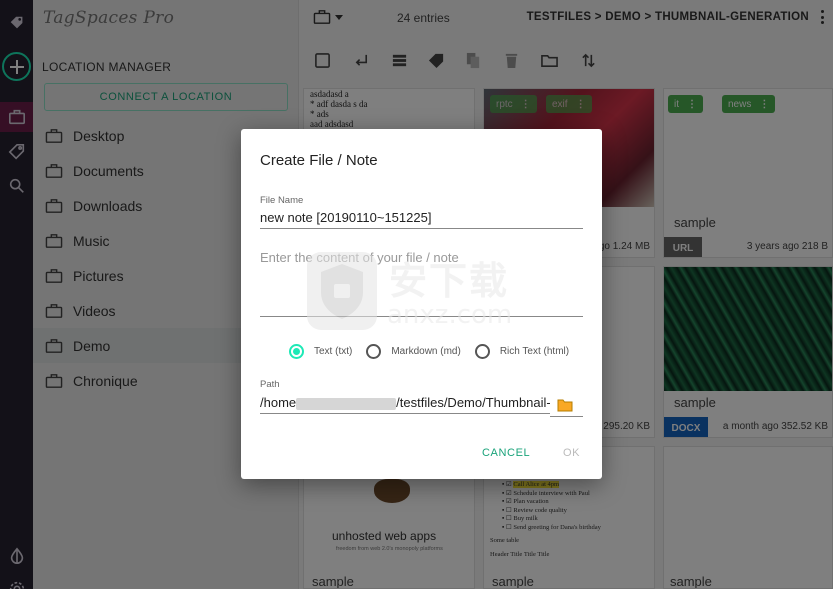 The width and height of the screenshot is (833, 589). What do you see at coordinates (342, 291) in the screenshot?
I see `watermark-shield-icon` at bounding box center [342, 291].